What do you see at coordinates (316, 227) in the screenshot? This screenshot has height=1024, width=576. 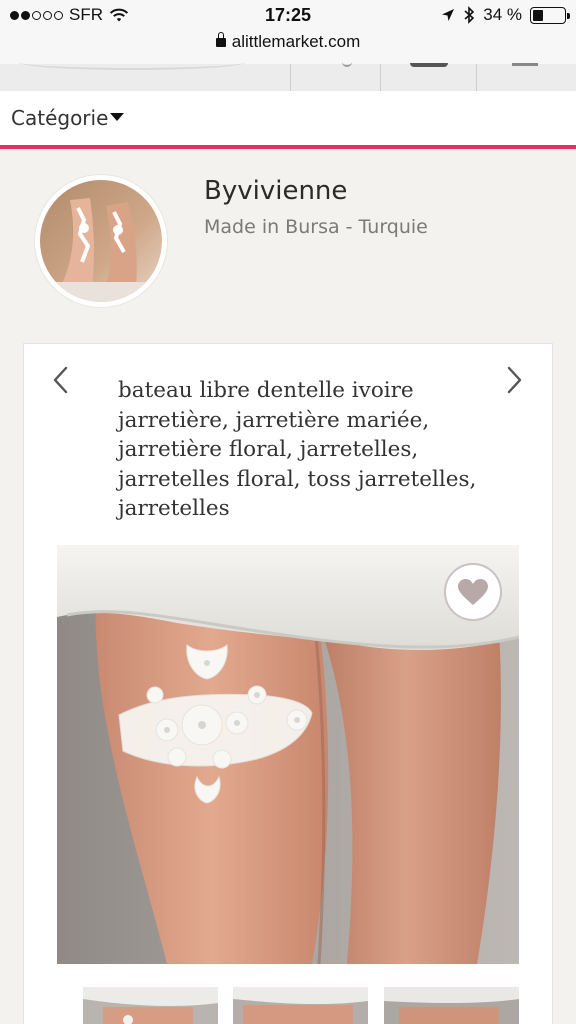 I see `shop-origin: Made in Bursa - Turquie` at bounding box center [316, 227].